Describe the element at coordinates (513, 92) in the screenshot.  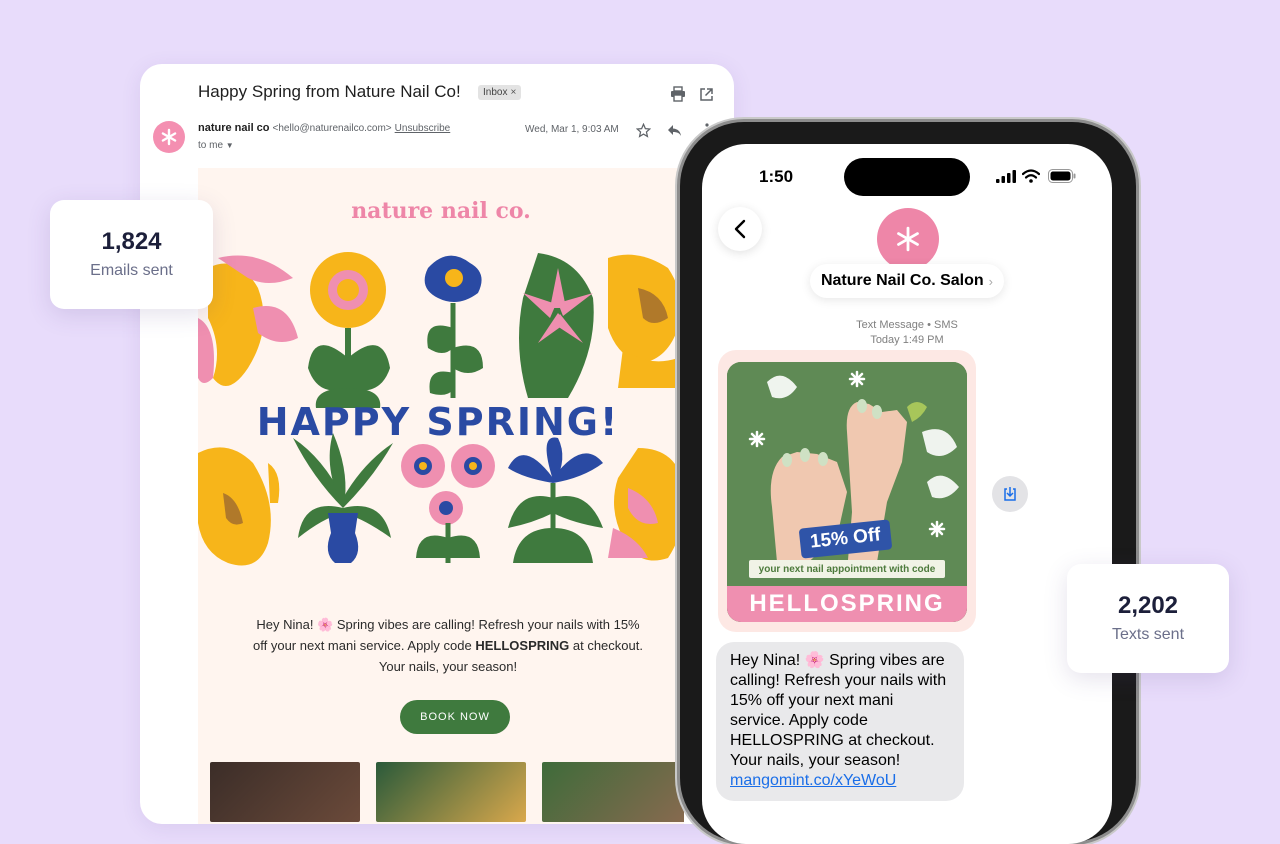
I see `remove-label-icon: ×` at that location.